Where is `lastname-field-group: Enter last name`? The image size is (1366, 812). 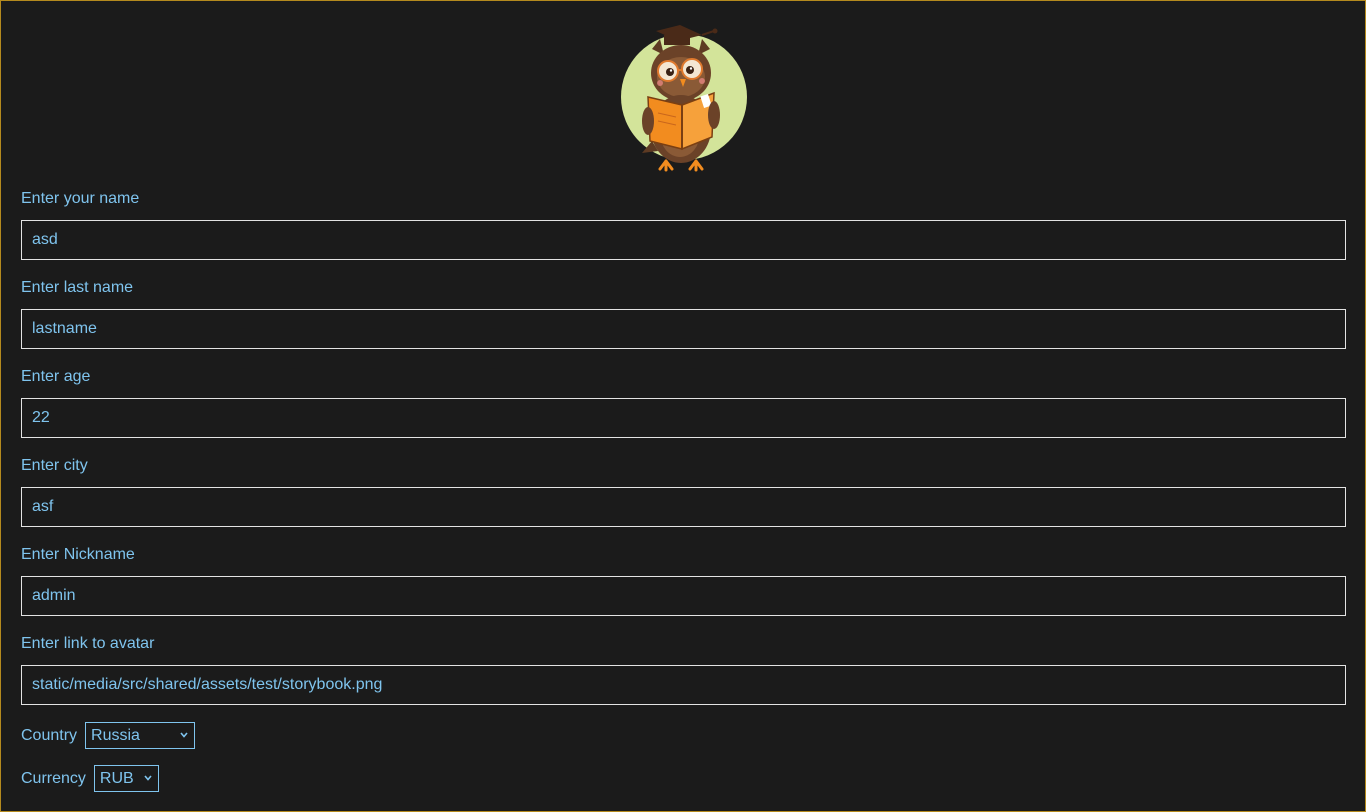 lastname-field-group: Enter last name is located at coordinates (683, 320).